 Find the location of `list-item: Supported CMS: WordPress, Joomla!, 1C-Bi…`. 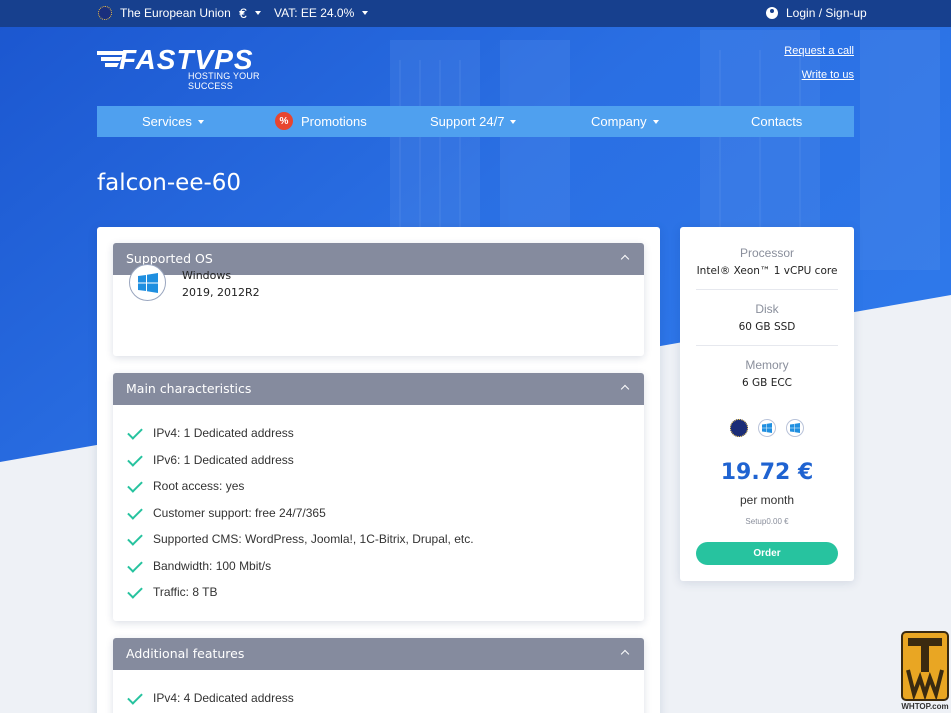

list-item: Supported CMS: WordPress, Joomla!, 1C-Bi… is located at coordinates (300, 544).